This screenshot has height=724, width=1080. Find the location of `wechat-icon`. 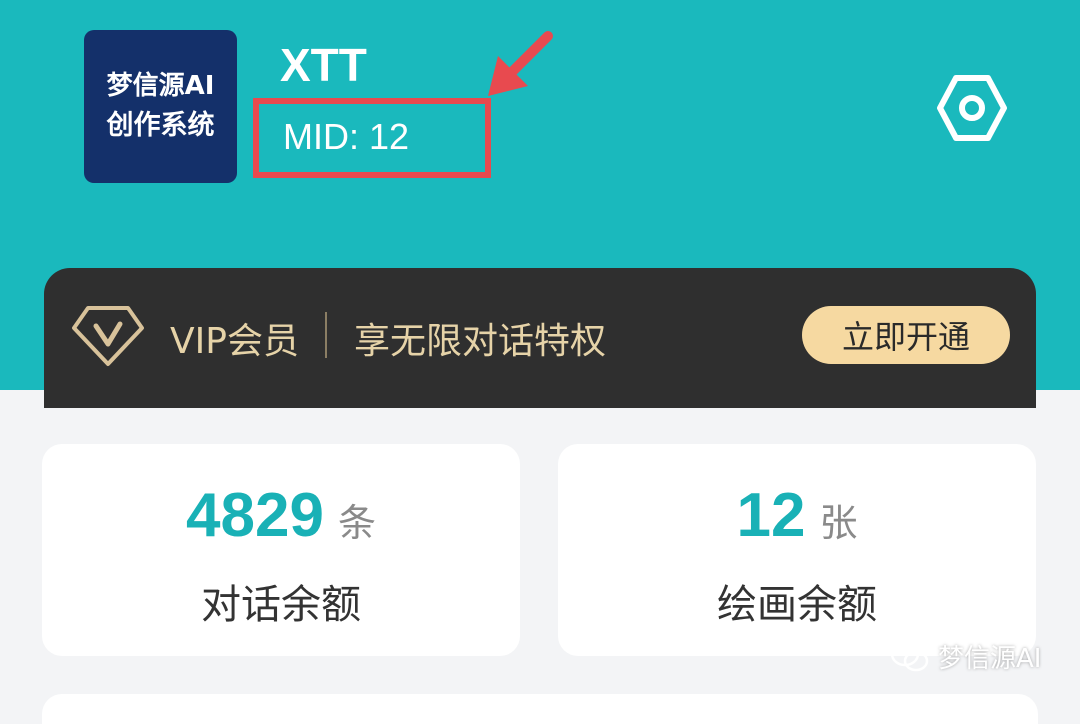

wechat-icon is located at coordinates (909, 656).